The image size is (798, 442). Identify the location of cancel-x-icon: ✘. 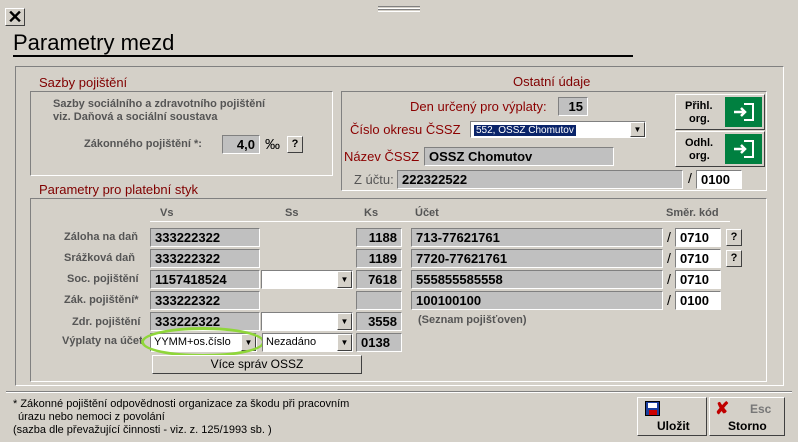
(722, 408).